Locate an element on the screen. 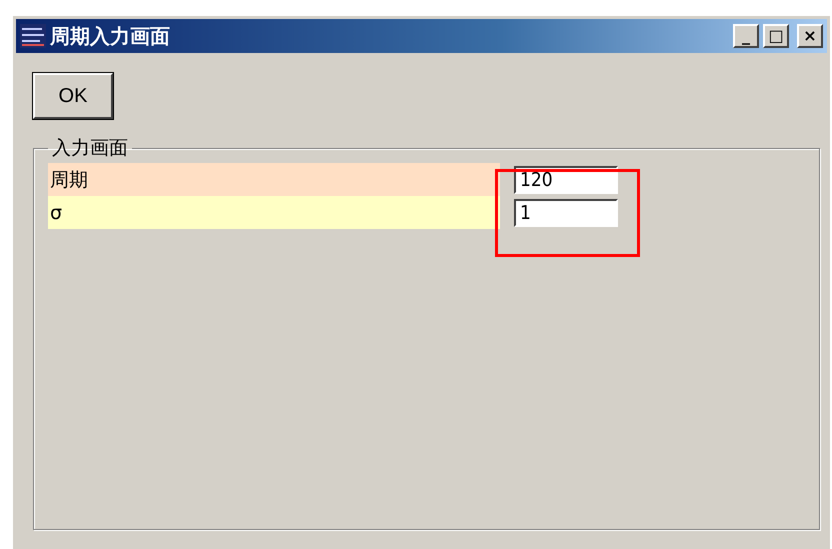 The image size is (832, 549). close-button: × is located at coordinates (810, 36).